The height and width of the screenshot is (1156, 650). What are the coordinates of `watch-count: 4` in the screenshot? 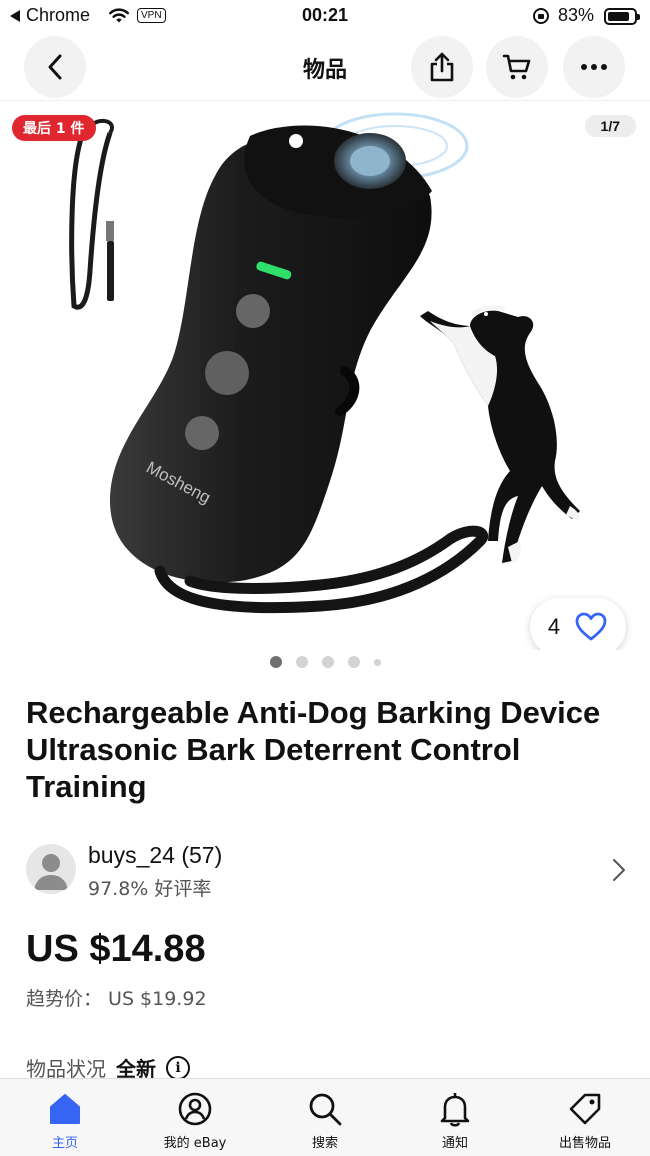 It's located at (554, 626).